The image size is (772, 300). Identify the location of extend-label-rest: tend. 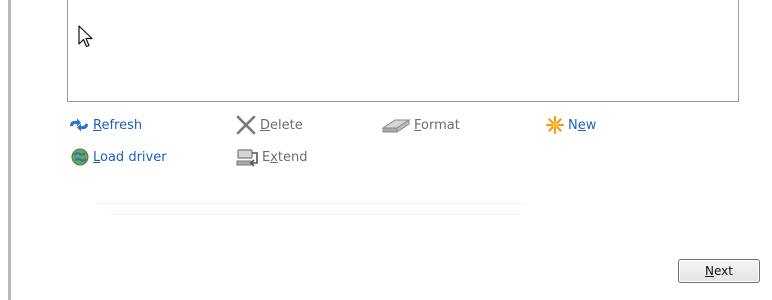
(292, 157).